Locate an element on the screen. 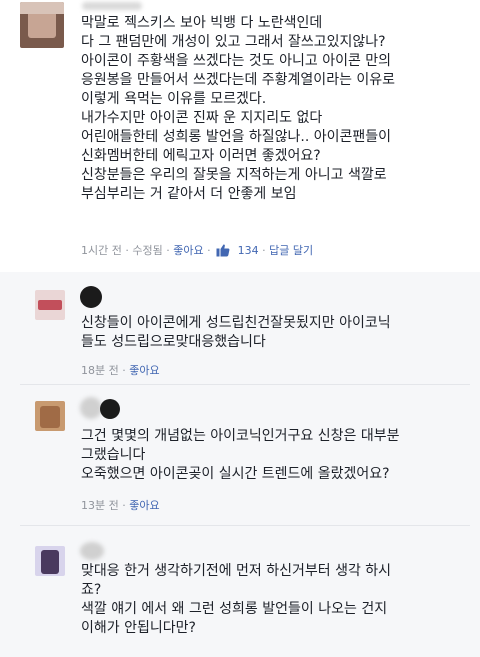 This screenshot has height=657, width=480. comment-line: 부심부리는 거 같아서 더 안좋게 보임 is located at coordinates (189, 194).